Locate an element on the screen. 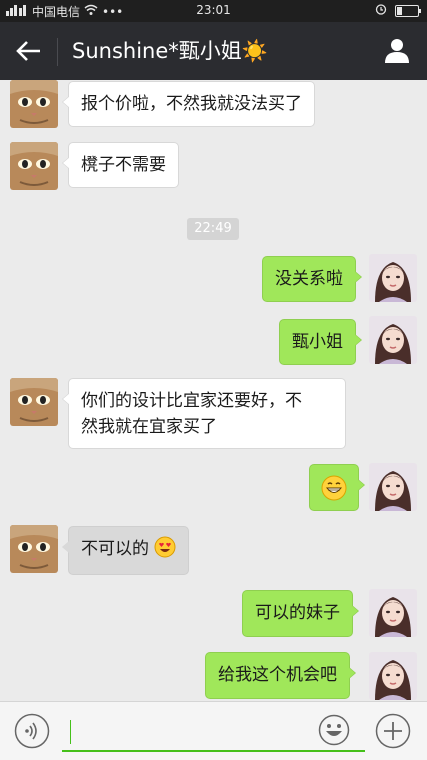 This screenshot has width=427, height=760. incoming-message: 不可以的 is located at coordinates (125, 550).